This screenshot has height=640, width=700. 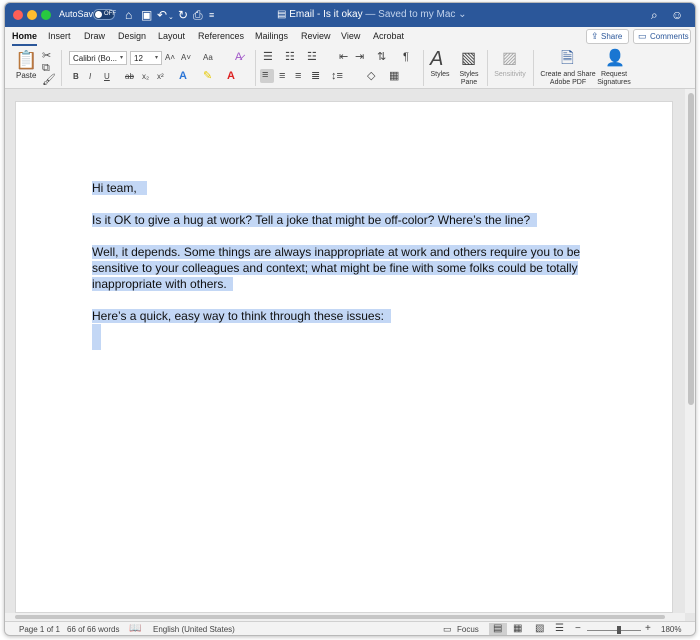 I want to click on undo-dropdown-icon: ⌄, so click(x=171, y=18).